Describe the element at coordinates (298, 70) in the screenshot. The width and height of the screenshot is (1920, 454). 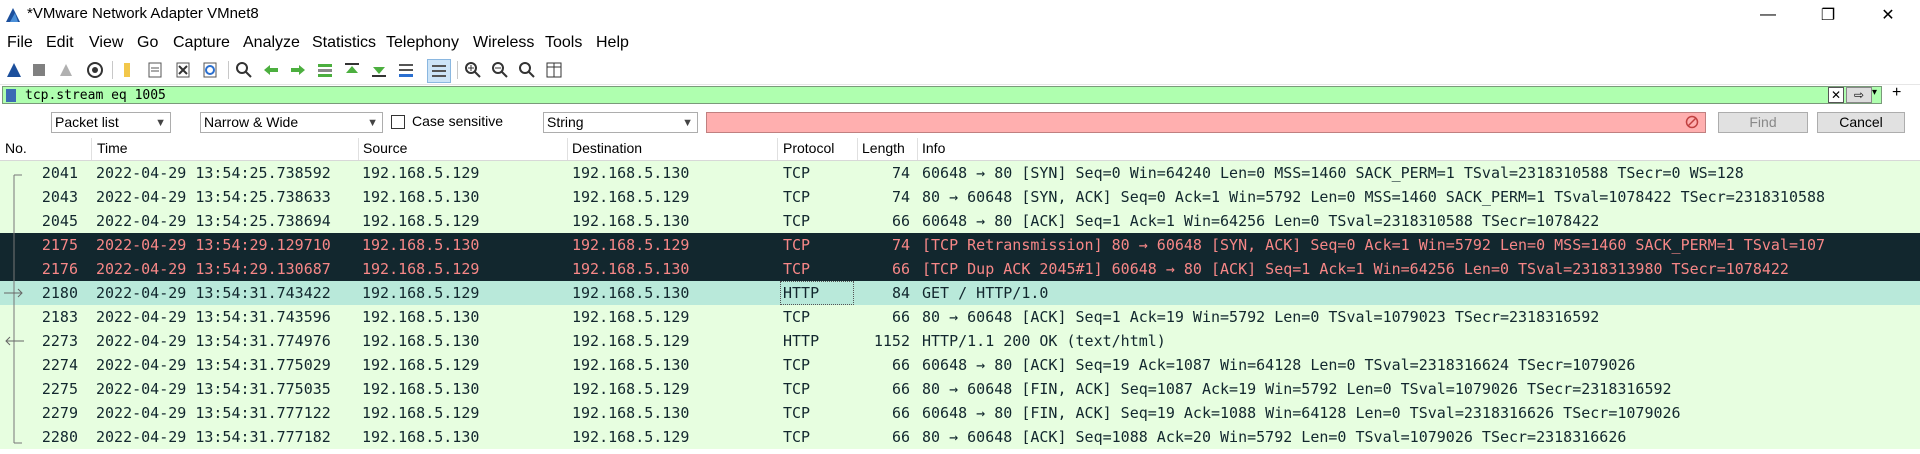
I see `go-forward-icon` at that location.